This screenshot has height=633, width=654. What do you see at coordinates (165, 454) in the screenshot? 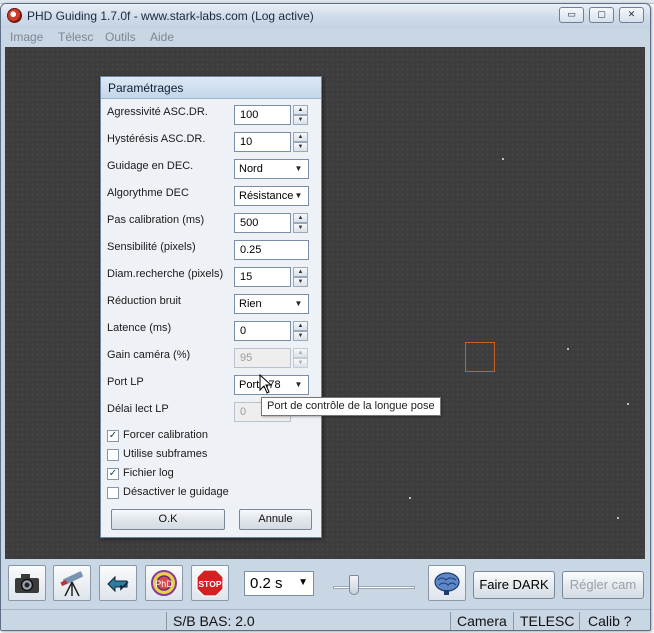
I see `checkbox-label: Utilise subframes` at bounding box center [165, 454].